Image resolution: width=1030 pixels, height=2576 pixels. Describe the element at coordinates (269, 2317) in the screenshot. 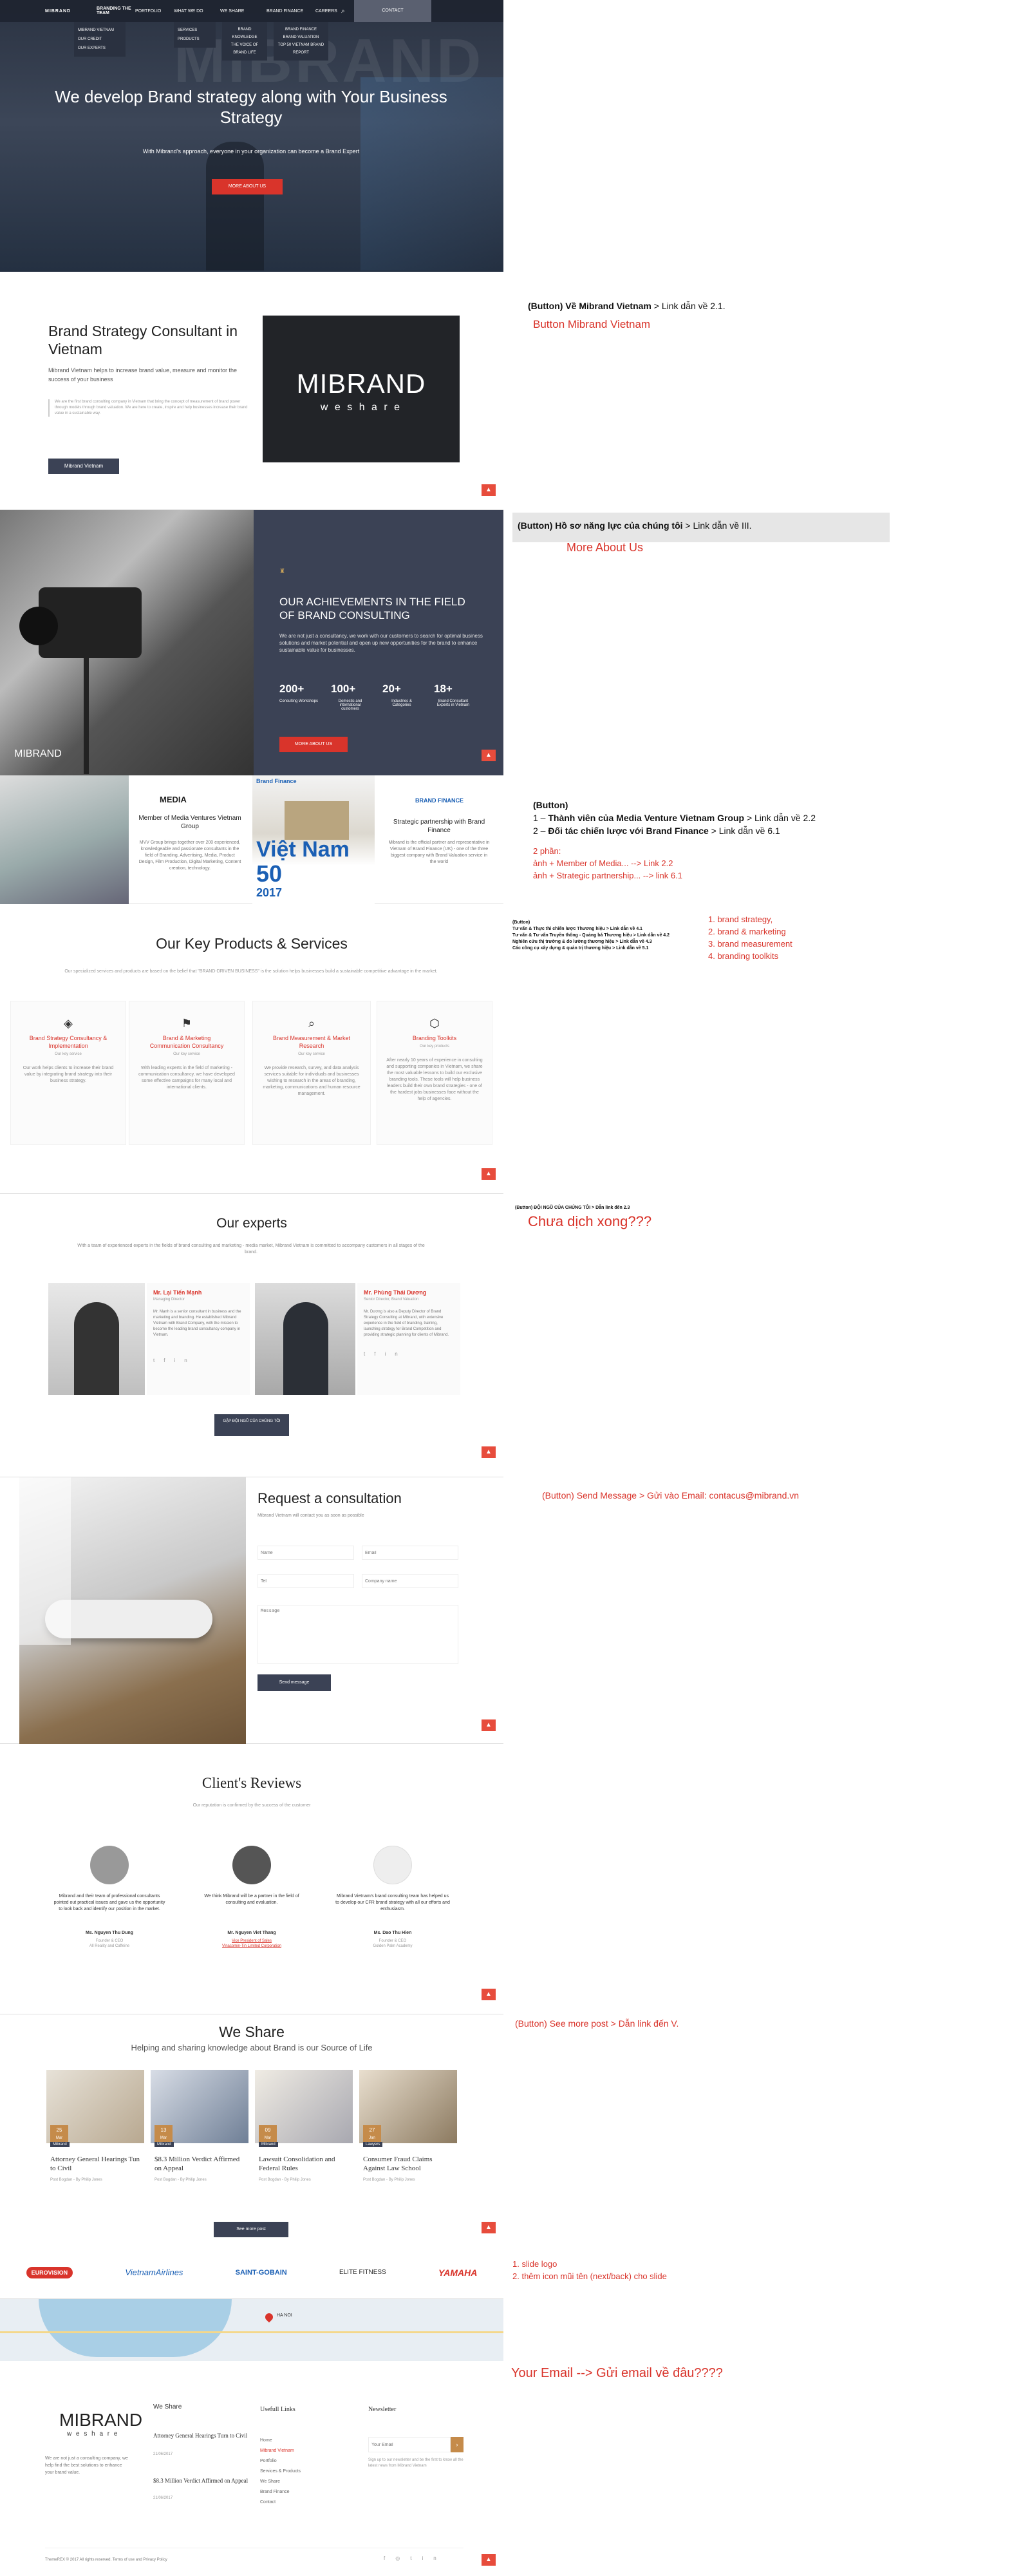

I see `map-pin-icon` at that location.